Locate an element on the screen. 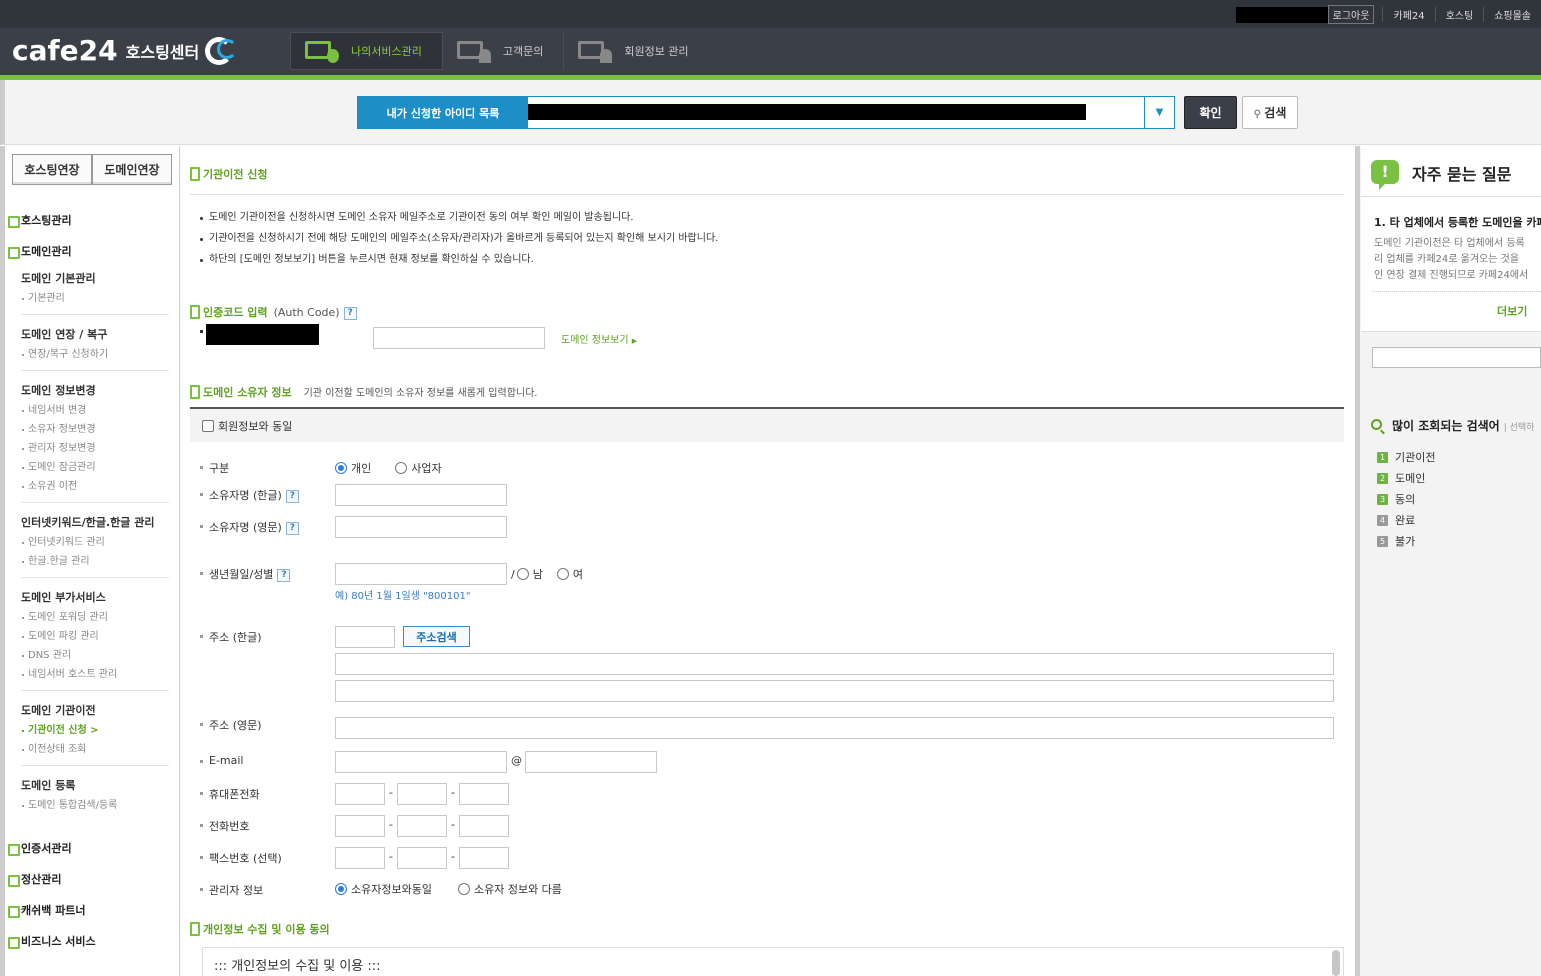  checkbox-icon is located at coordinates (208, 426).